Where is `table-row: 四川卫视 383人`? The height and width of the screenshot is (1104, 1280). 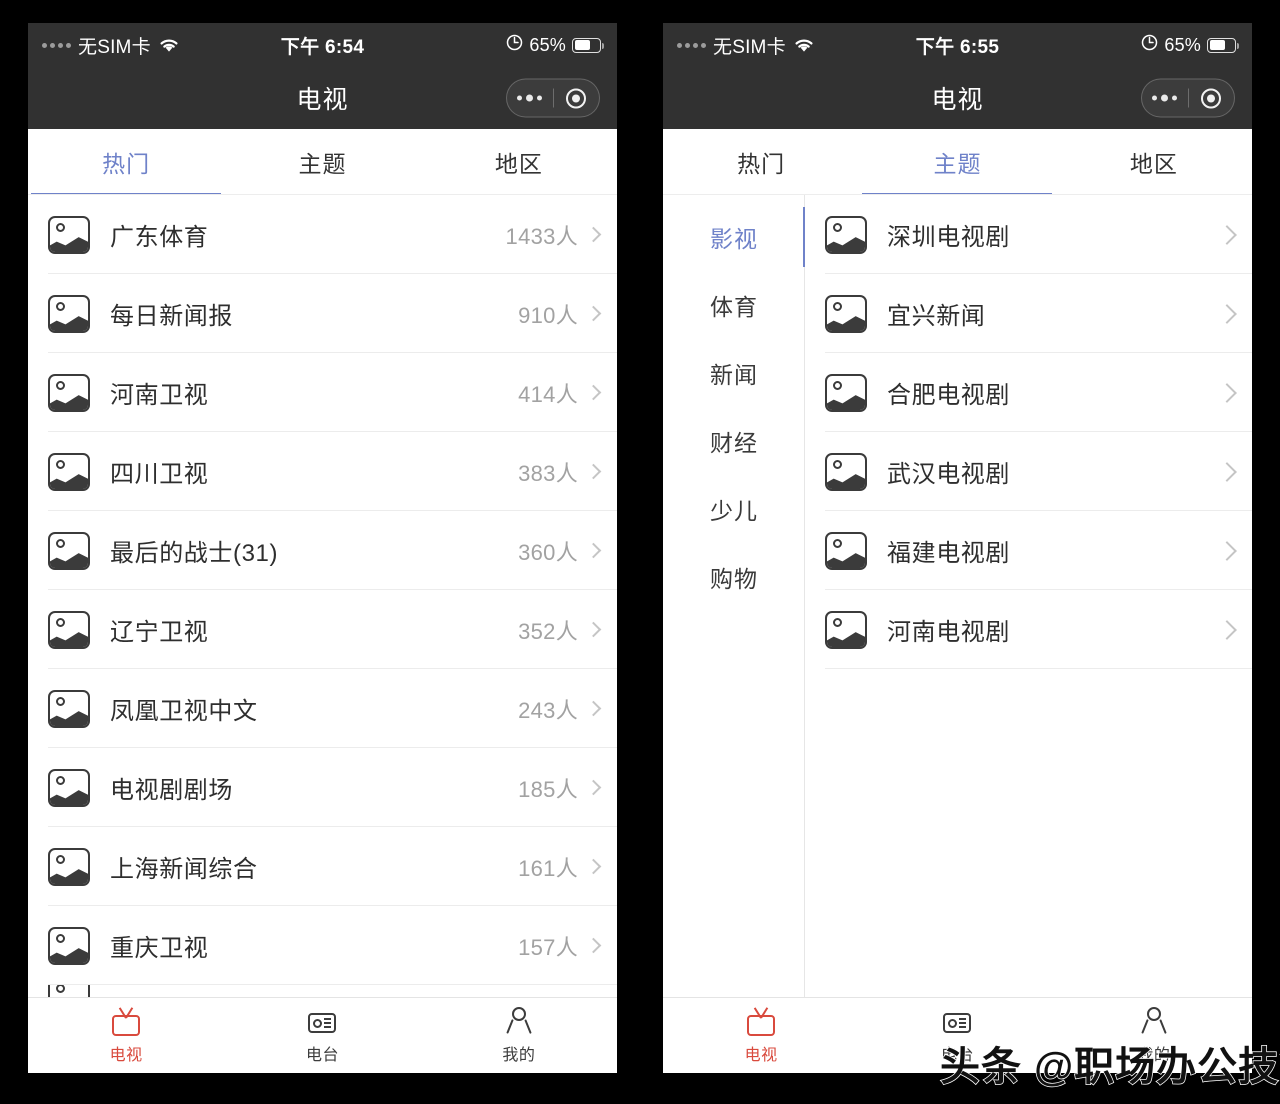 table-row: 四川卫视 383人 is located at coordinates (322, 471).